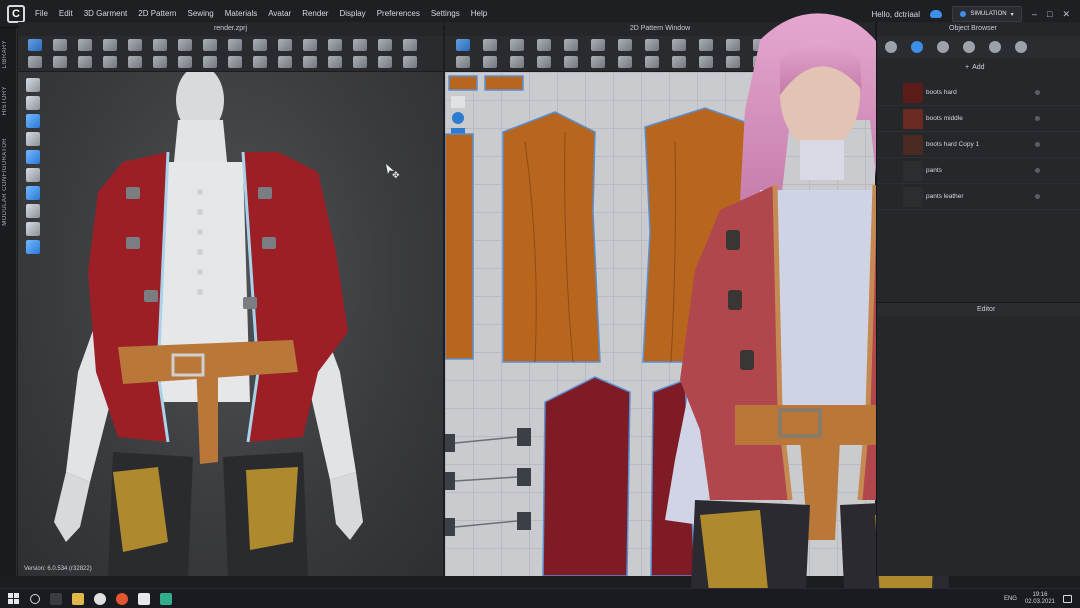 This screenshot has width=1080, height=608. Describe the element at coordinates (978, 171) in the screenshot. I see `list-item: pants` at that location.